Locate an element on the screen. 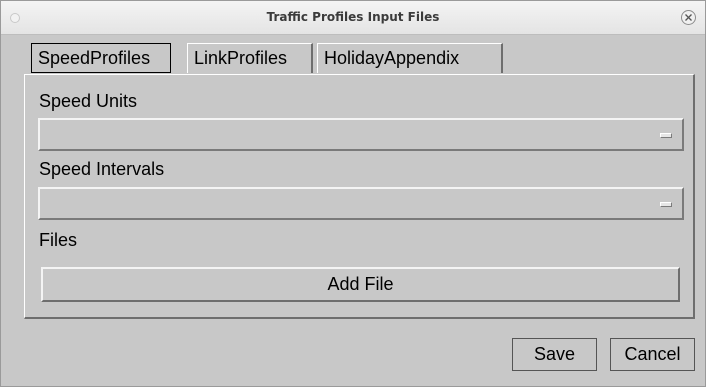  tab-holiday-appendix: HolidayAppendix is located at coordinates (410, 58).